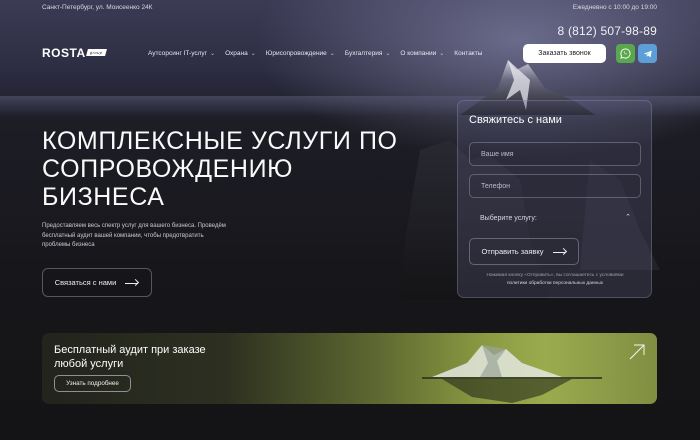  I want to click on chevron-up-icon: ⌃, so click(628, 217).